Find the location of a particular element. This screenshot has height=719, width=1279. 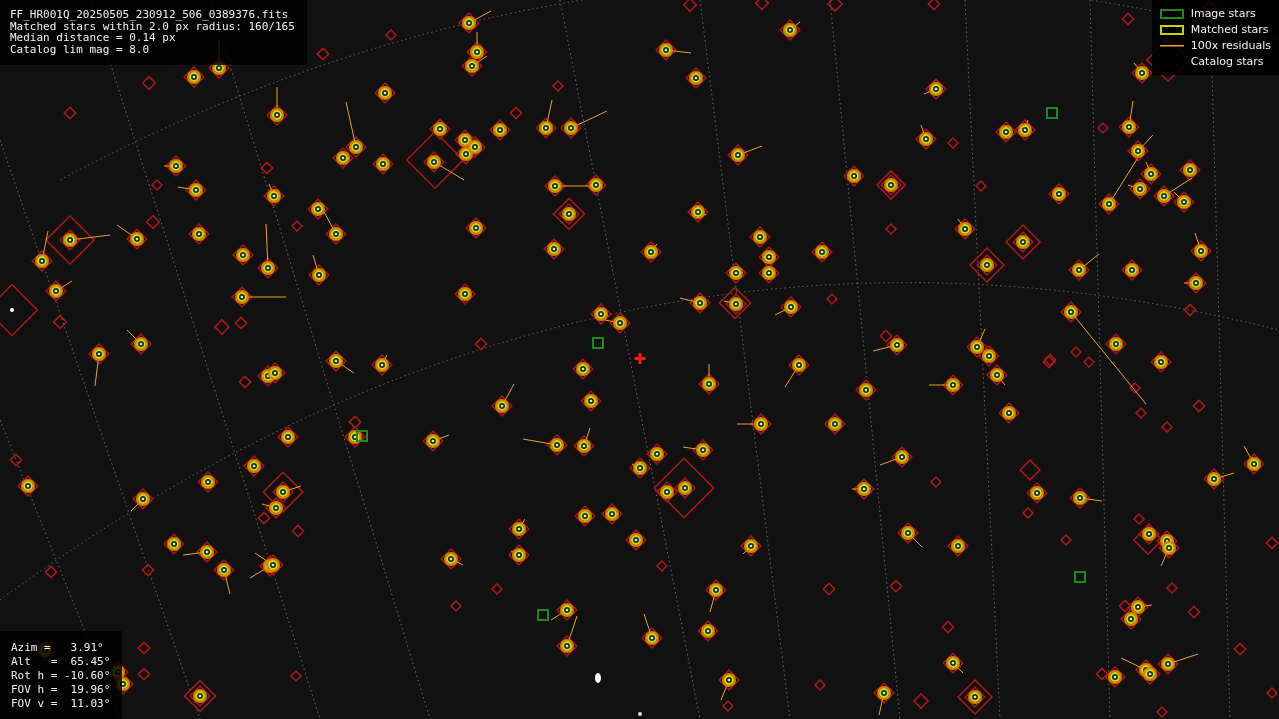

pointing-text: Azim = 3.91° is located at coordinates (58, 648).